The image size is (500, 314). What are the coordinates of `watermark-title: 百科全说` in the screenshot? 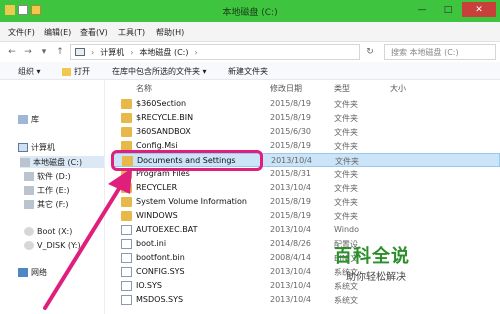 It's located at (372, 256).